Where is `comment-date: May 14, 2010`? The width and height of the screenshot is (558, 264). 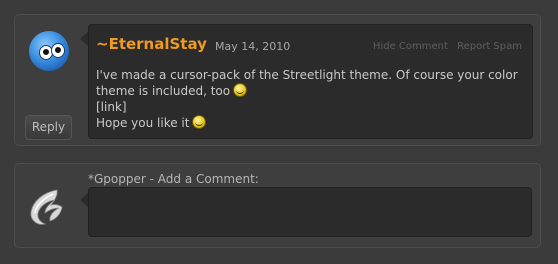
comment-date: May 14, 2010 is located at coordinates (253, 46).